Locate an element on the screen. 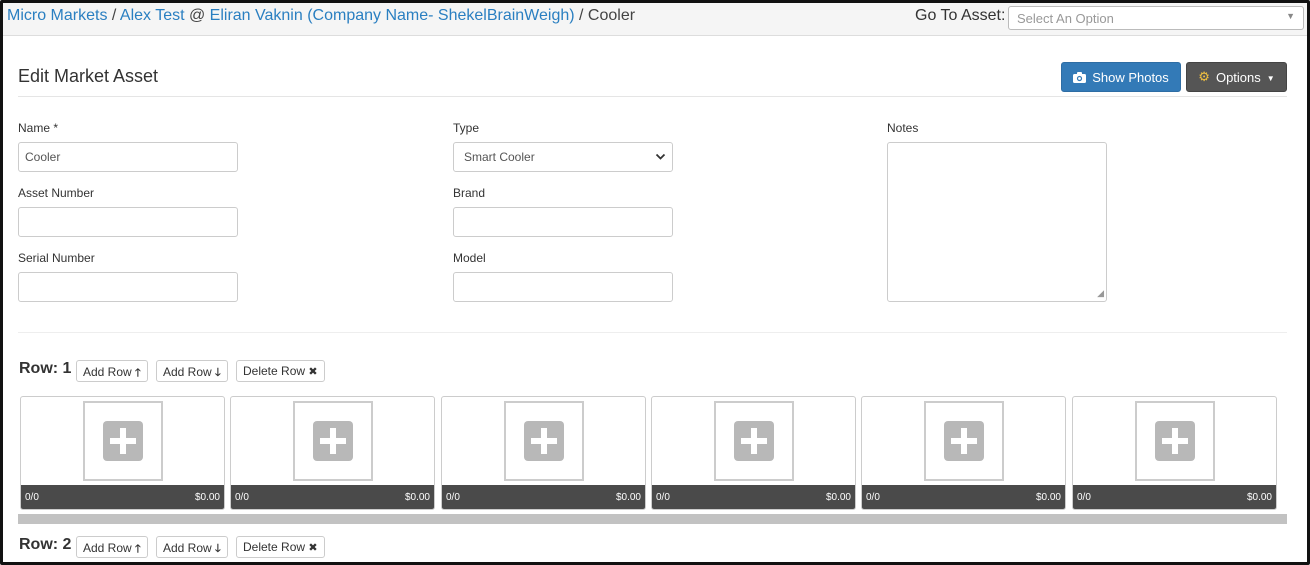 The height and width of the screenshot is (565, 1310). name-label: Name * is located at coordinates (38, 128).